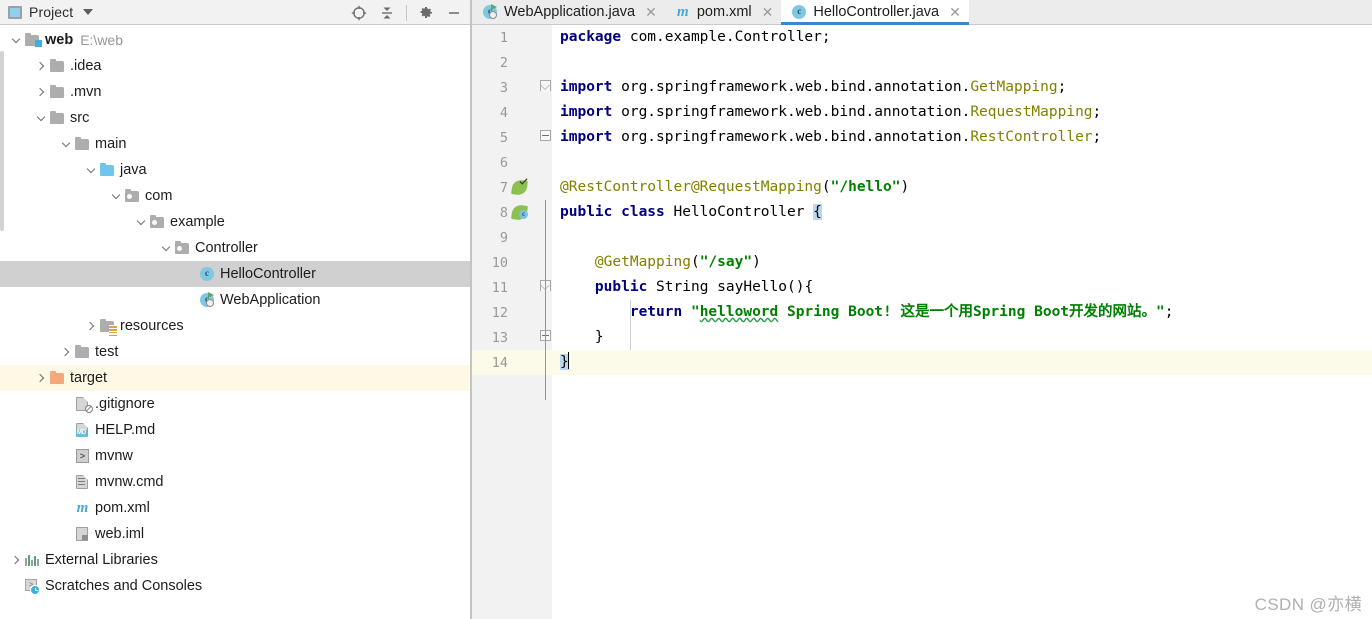 The width and height of the screenshot is (1372, 619). I want to click on tree-item-web-iml: web.iml, so click(235, 534).